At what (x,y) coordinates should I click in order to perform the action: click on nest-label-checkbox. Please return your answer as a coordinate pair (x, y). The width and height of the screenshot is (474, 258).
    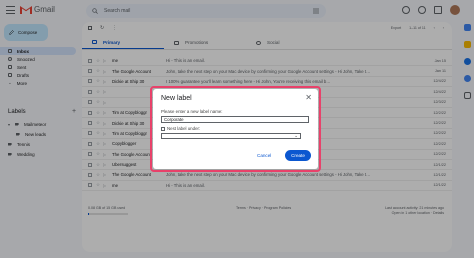
    Looking at the image, I should click on (163, 128).